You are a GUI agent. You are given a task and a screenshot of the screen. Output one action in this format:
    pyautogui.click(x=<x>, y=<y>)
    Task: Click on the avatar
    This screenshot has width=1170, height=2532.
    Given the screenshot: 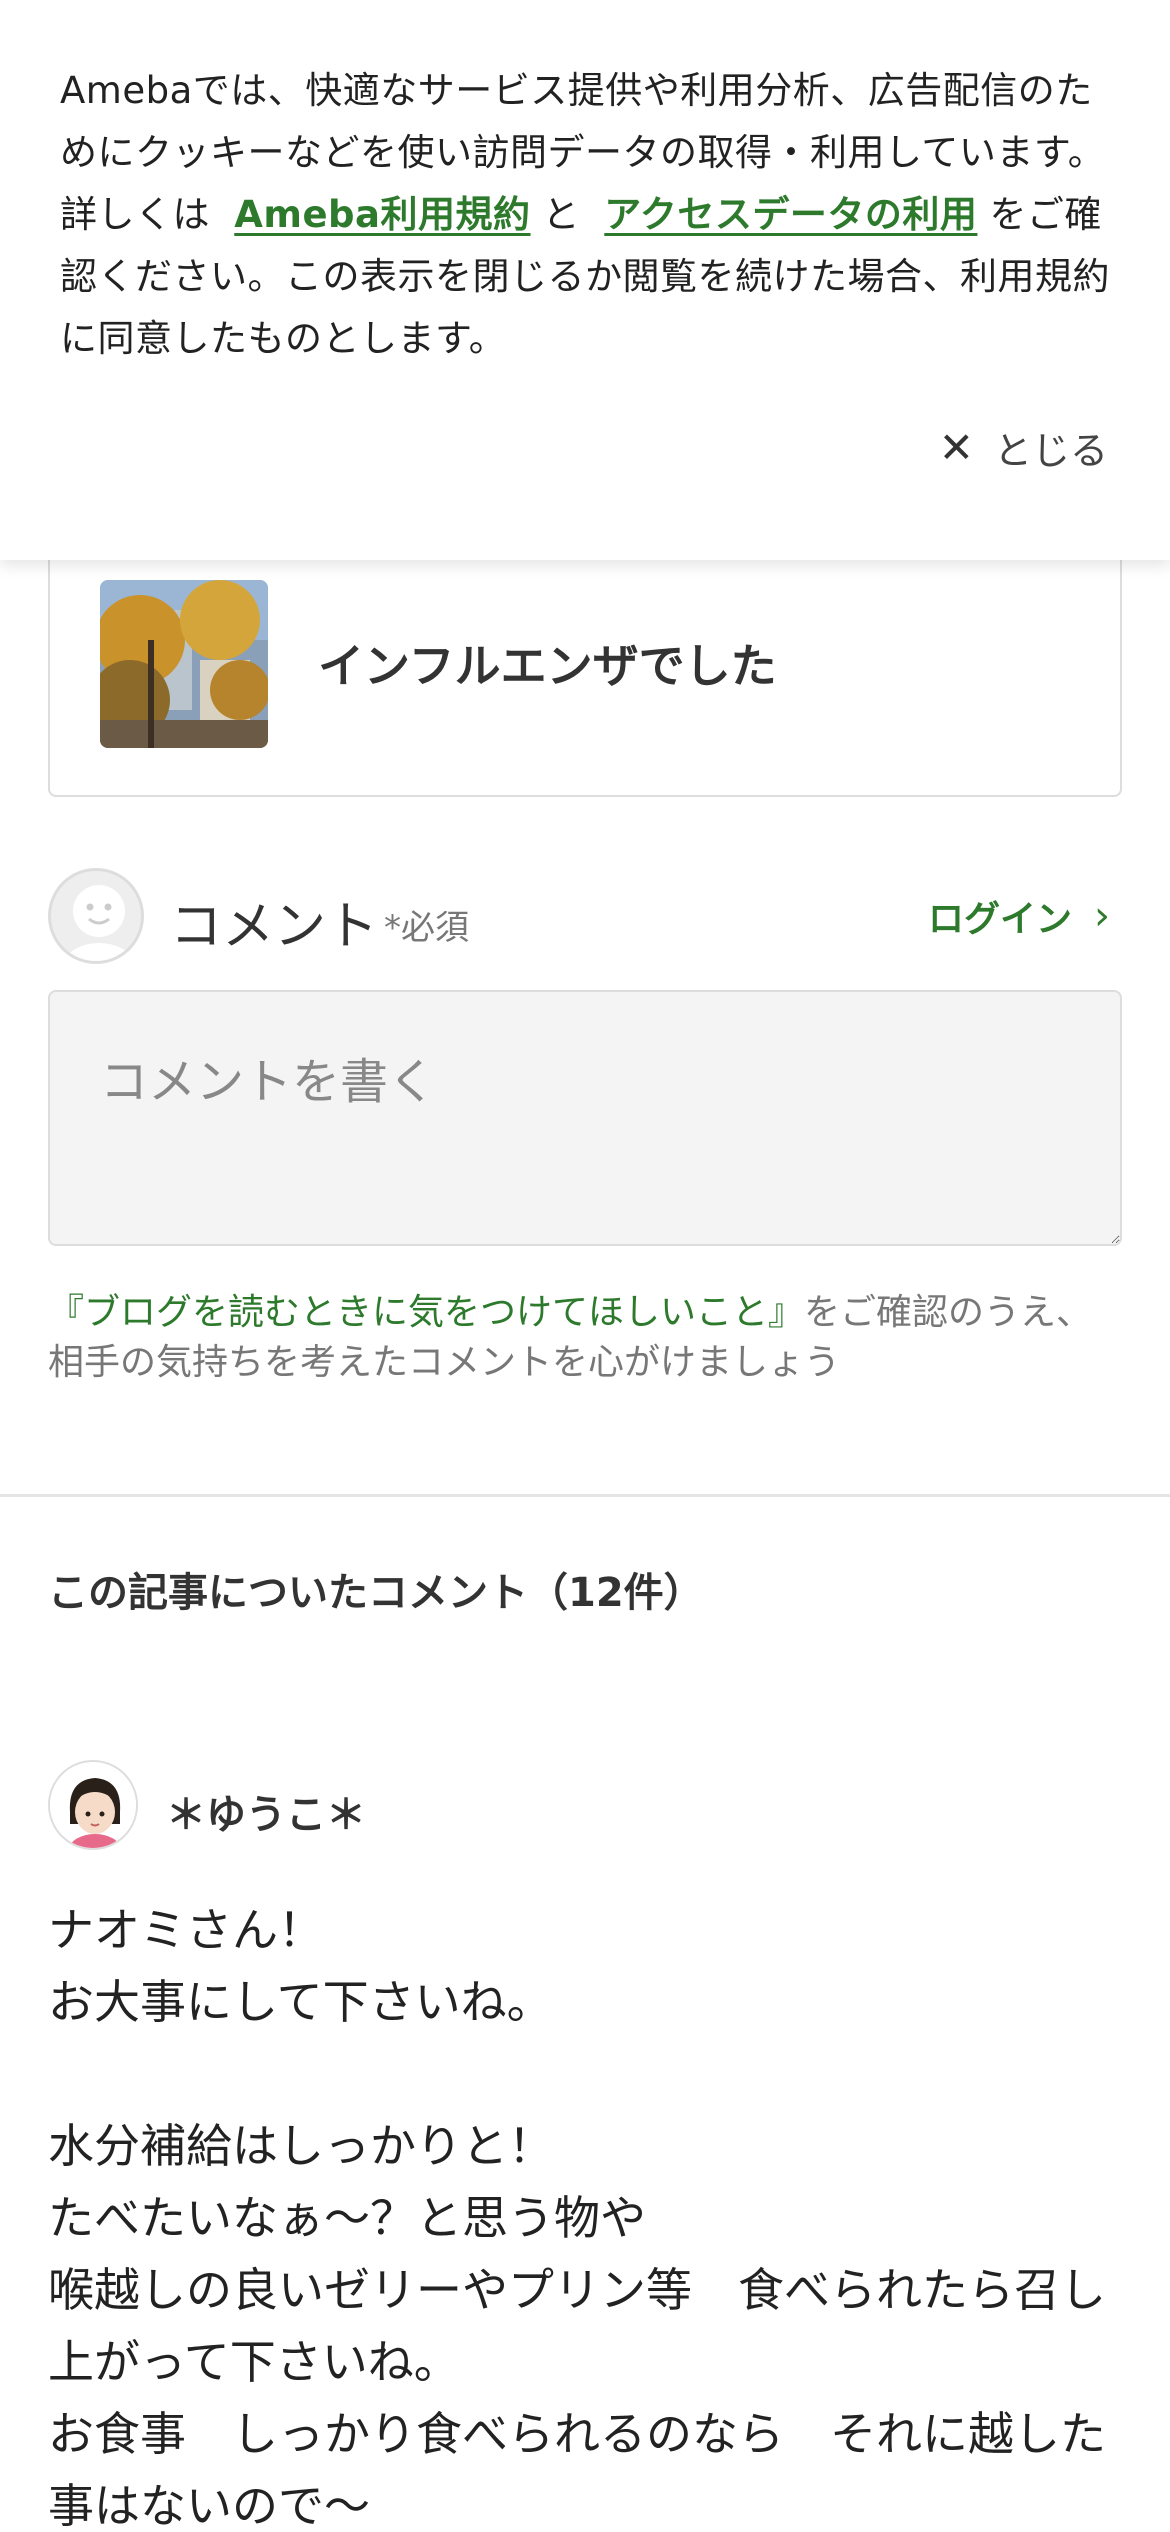 What is the action you would take?
    pyautogui.click(x=93, y=1805)
    